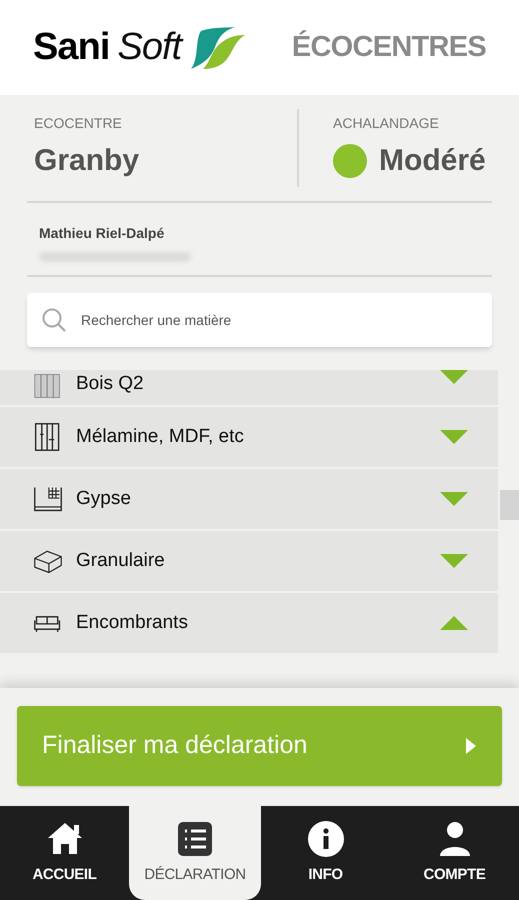  Describe the element at coordinates (389, 47) in the screenshot. I see `app-title: ÉCOCENTRES` at that location.